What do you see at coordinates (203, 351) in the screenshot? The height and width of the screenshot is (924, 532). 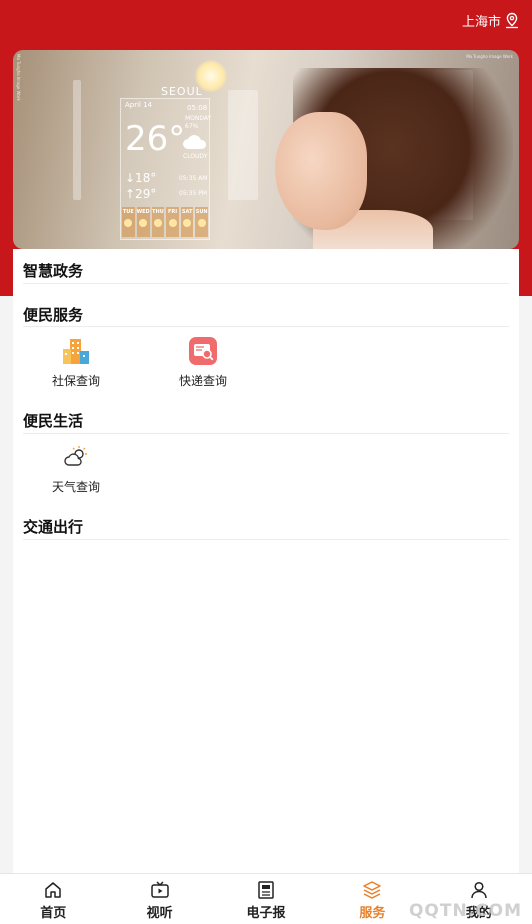 I see `package-search-icon` at bounding box center [203, 351].